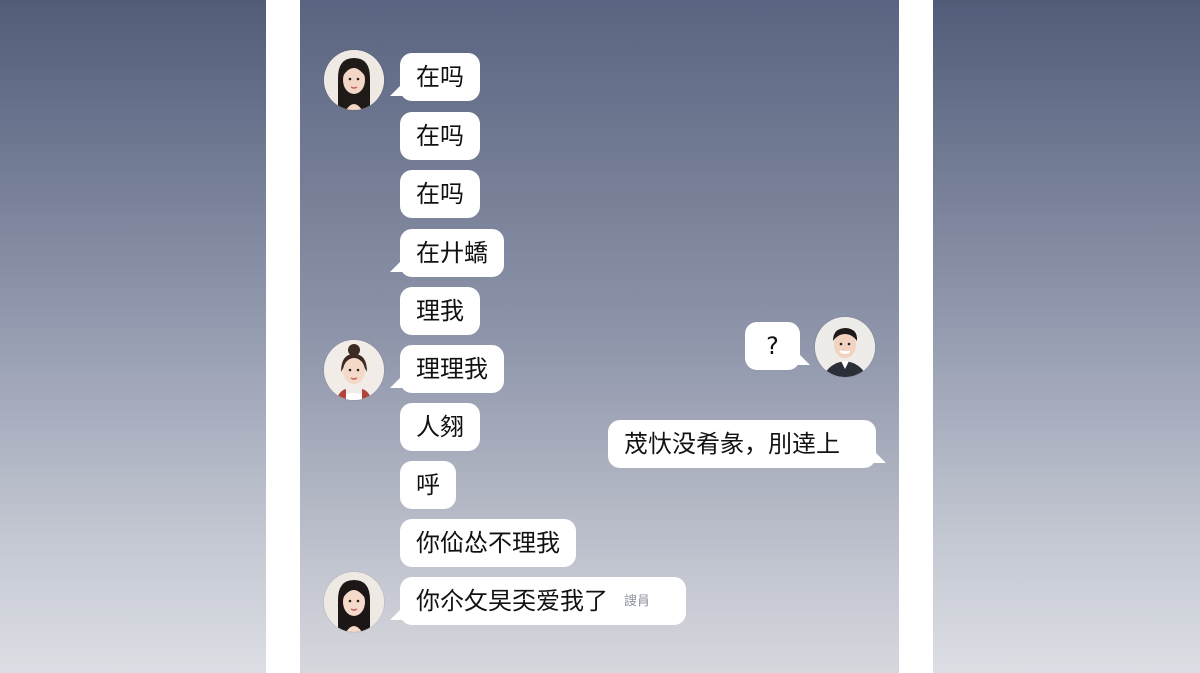  I want to click on message-text: 呼, so click(428, 485).